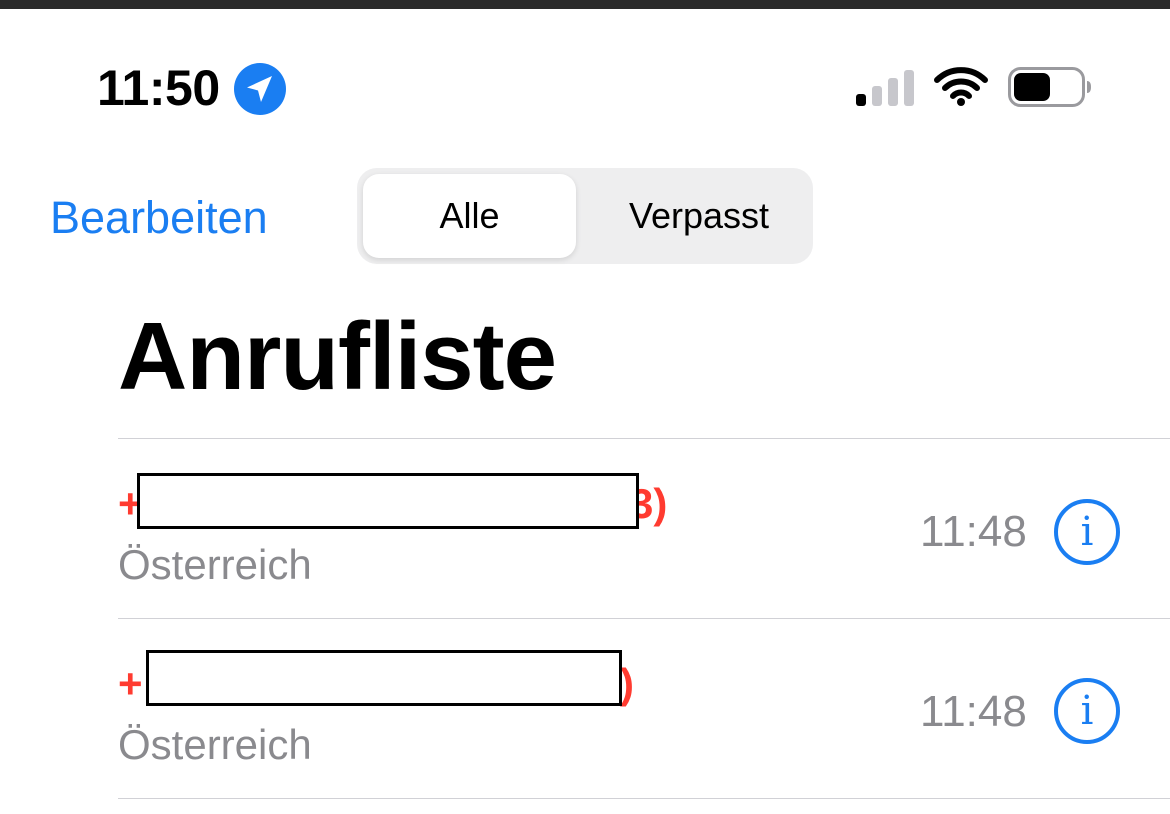 Image resolution: width=1170 pixels, height=814 pixels. I want to click on caller-suffix: ), so click(627, 683).